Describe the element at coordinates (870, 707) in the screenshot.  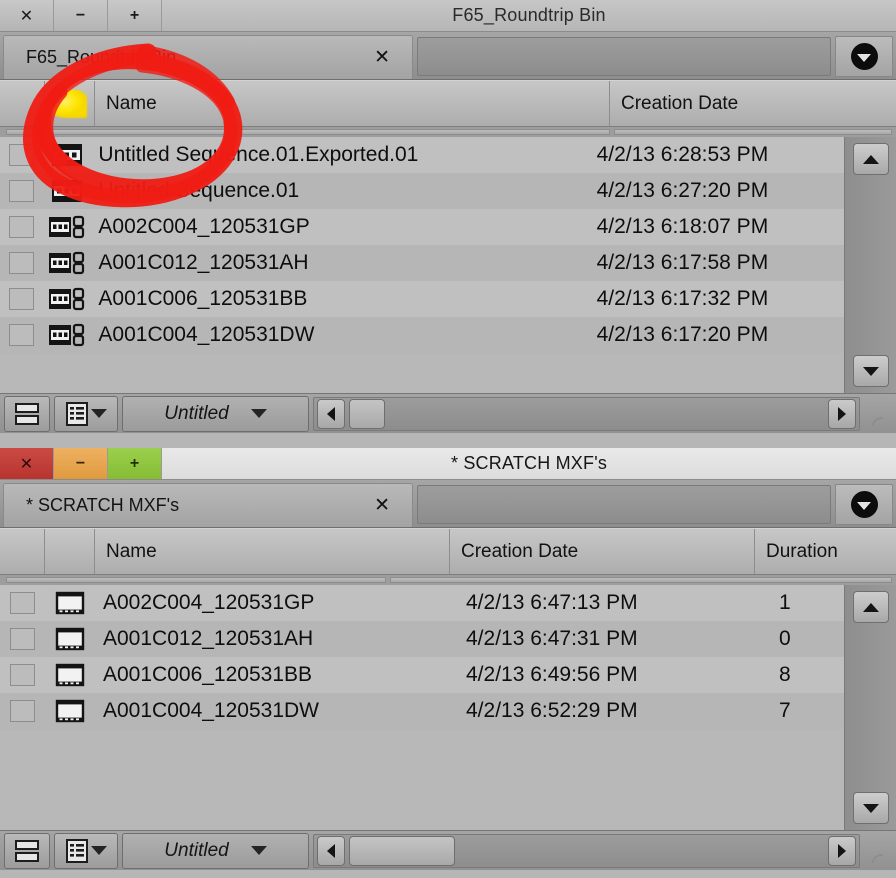
I see `bottom-vertical-scrollbar` at that location.